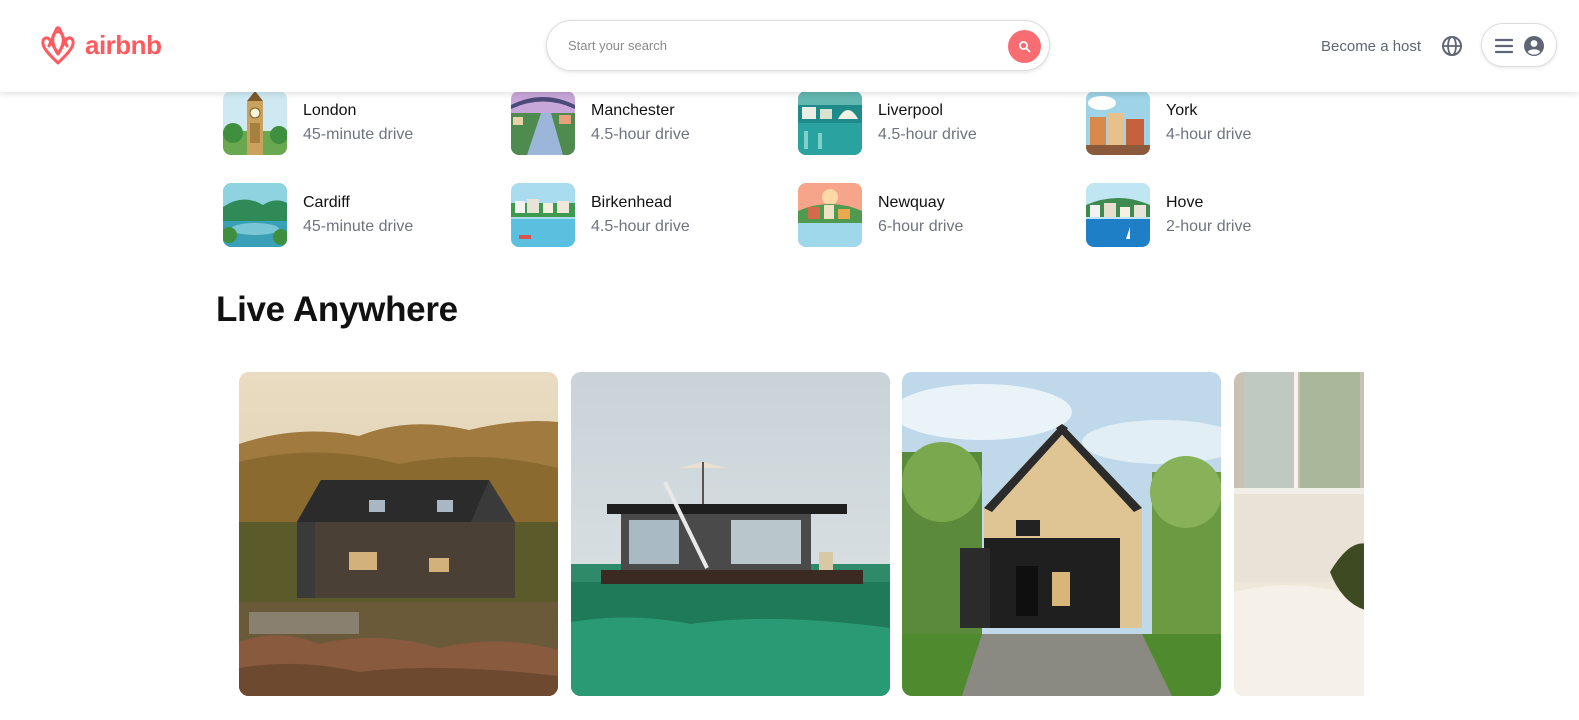  I want to click on destination-city: Birkenhead, so click(631, 202).